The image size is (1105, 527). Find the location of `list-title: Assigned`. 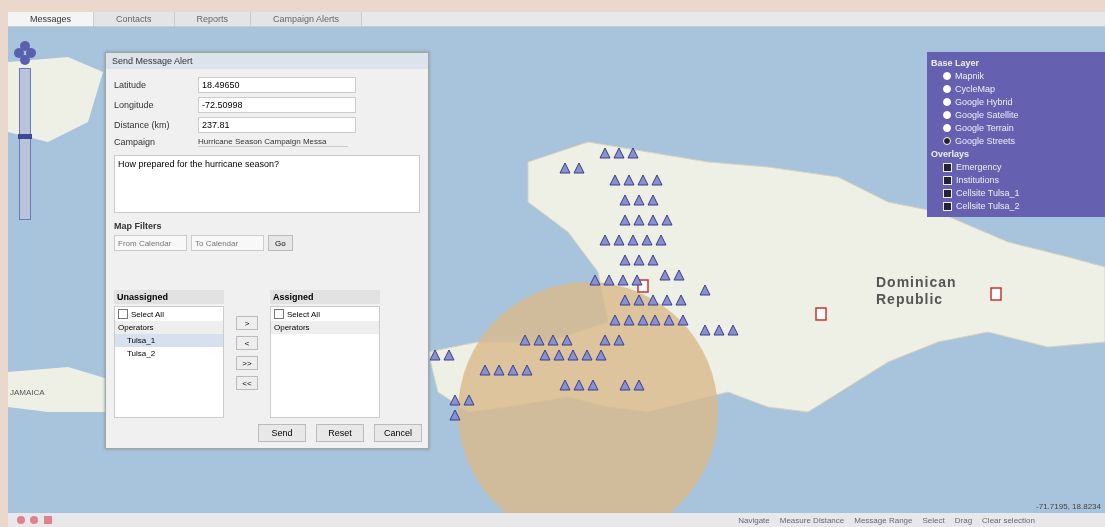

list-title: Assigned is located at coordinates (325, 297).